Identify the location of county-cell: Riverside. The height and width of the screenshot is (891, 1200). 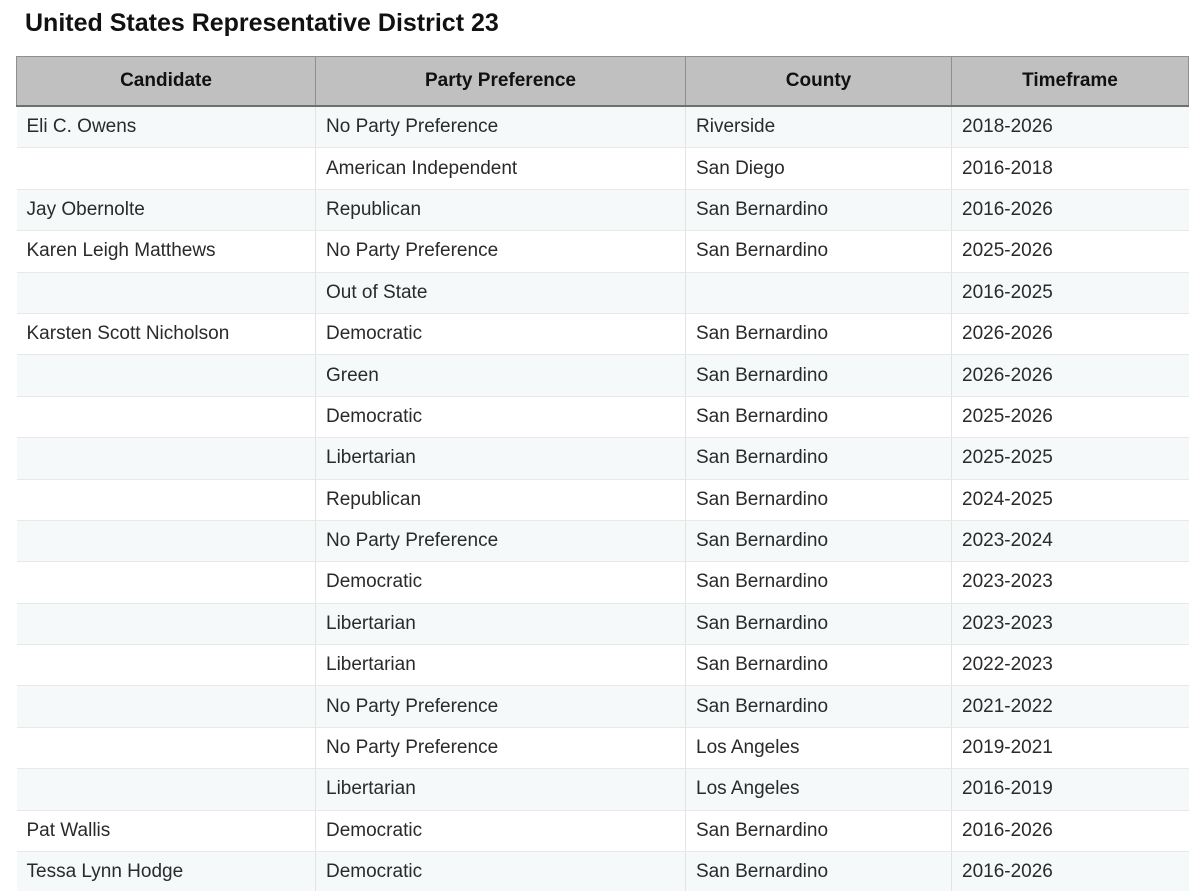
(818, 127).